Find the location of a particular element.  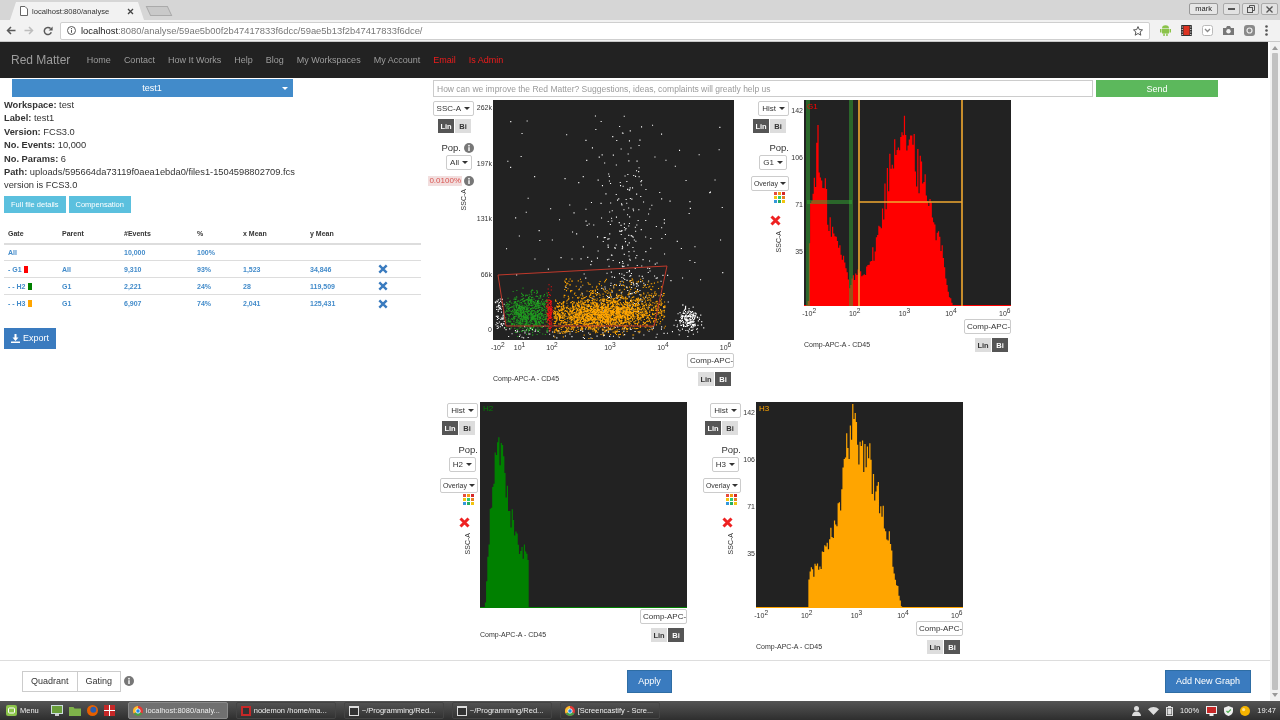

scrollbar is located at coordinates (1275, 371).